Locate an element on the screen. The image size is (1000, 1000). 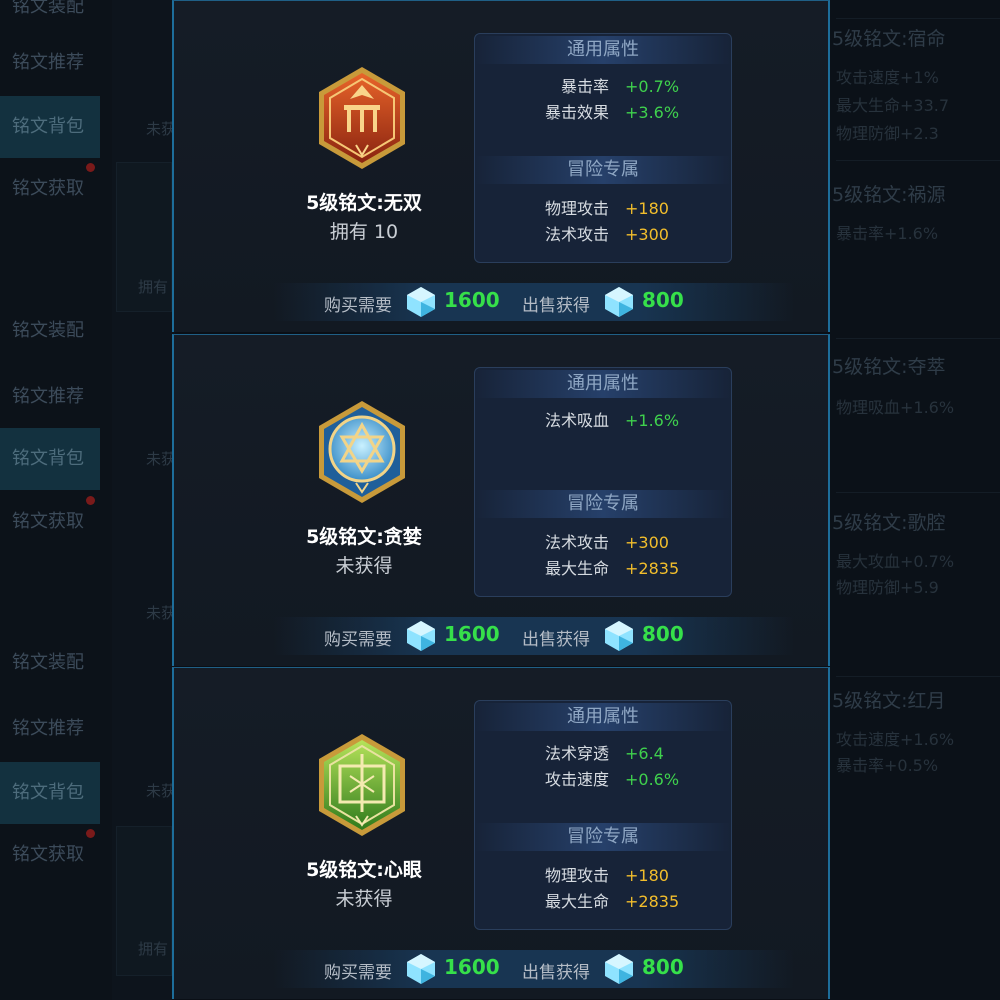
rune-stat: 攻击速度+1% is located at coordinates (887, 77).